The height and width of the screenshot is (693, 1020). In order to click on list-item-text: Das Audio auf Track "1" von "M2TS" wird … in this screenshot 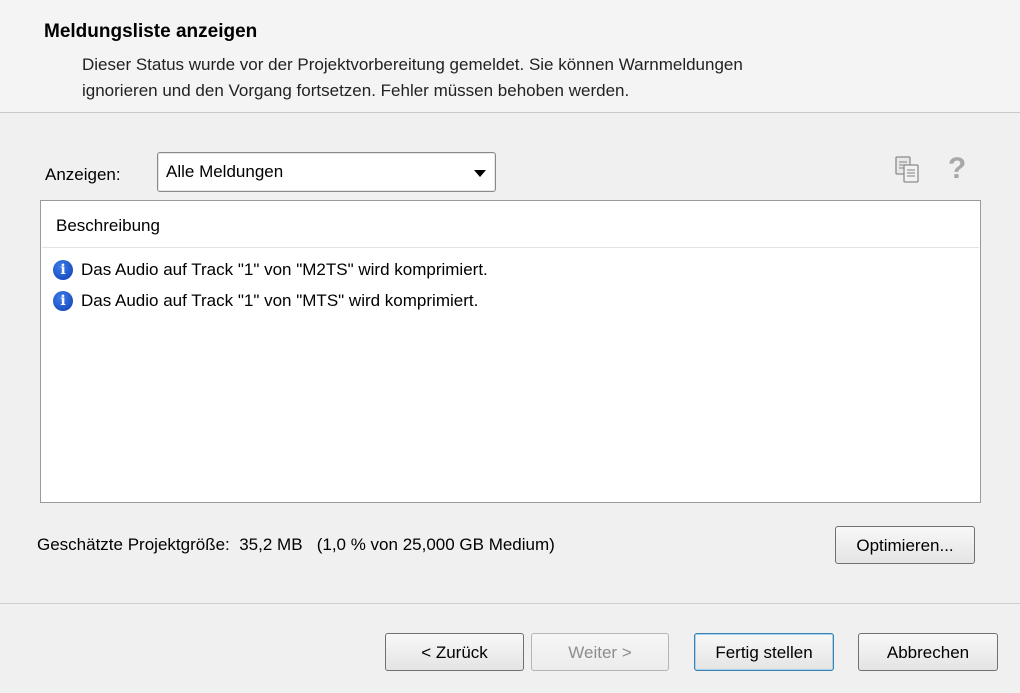, I will do `click(284, 269)`.